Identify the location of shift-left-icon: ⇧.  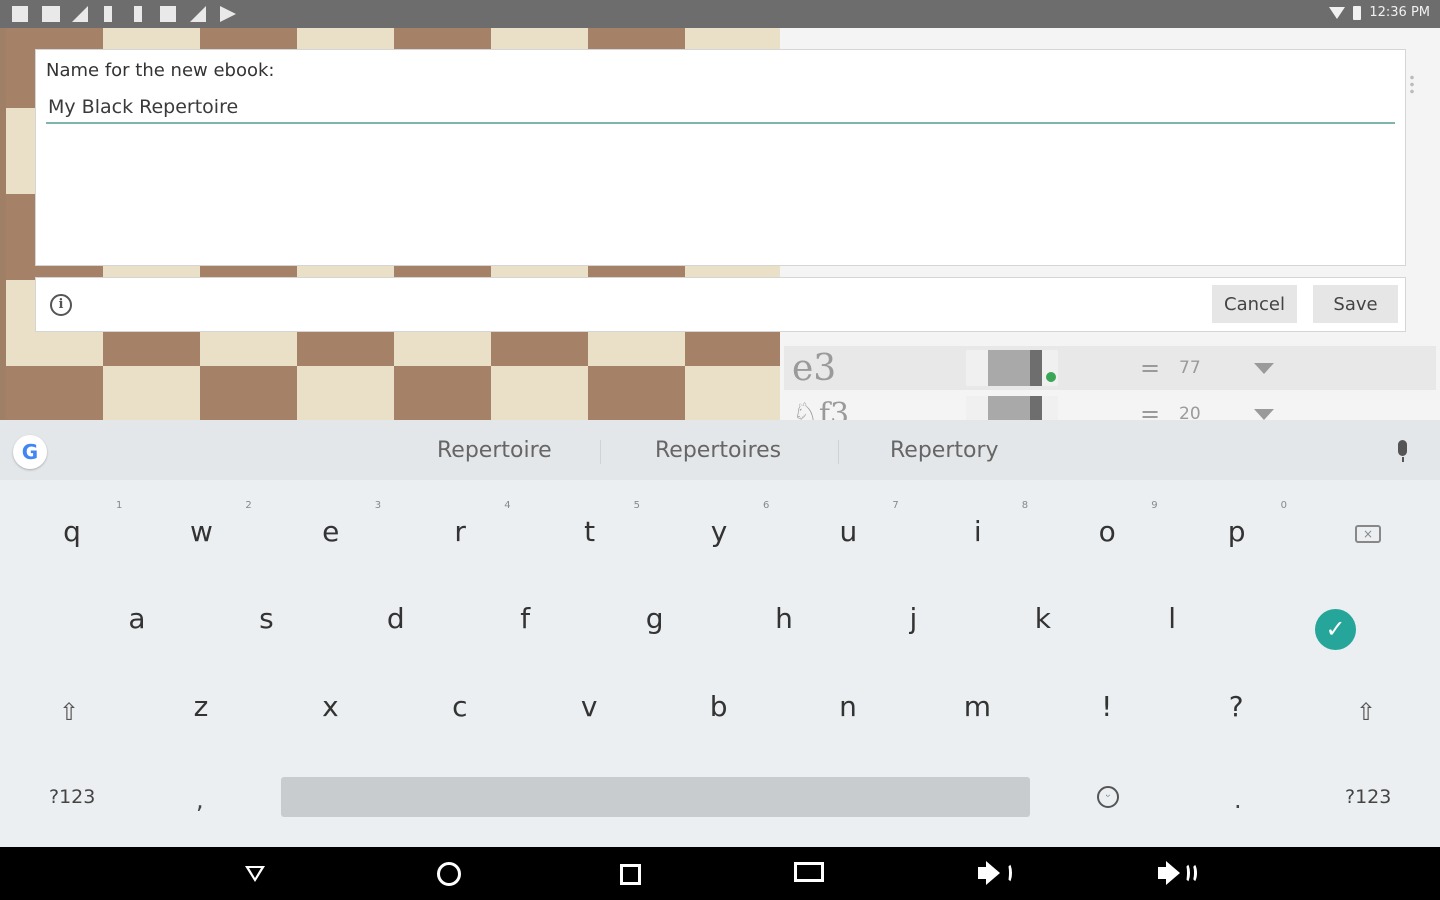
(69, 712).